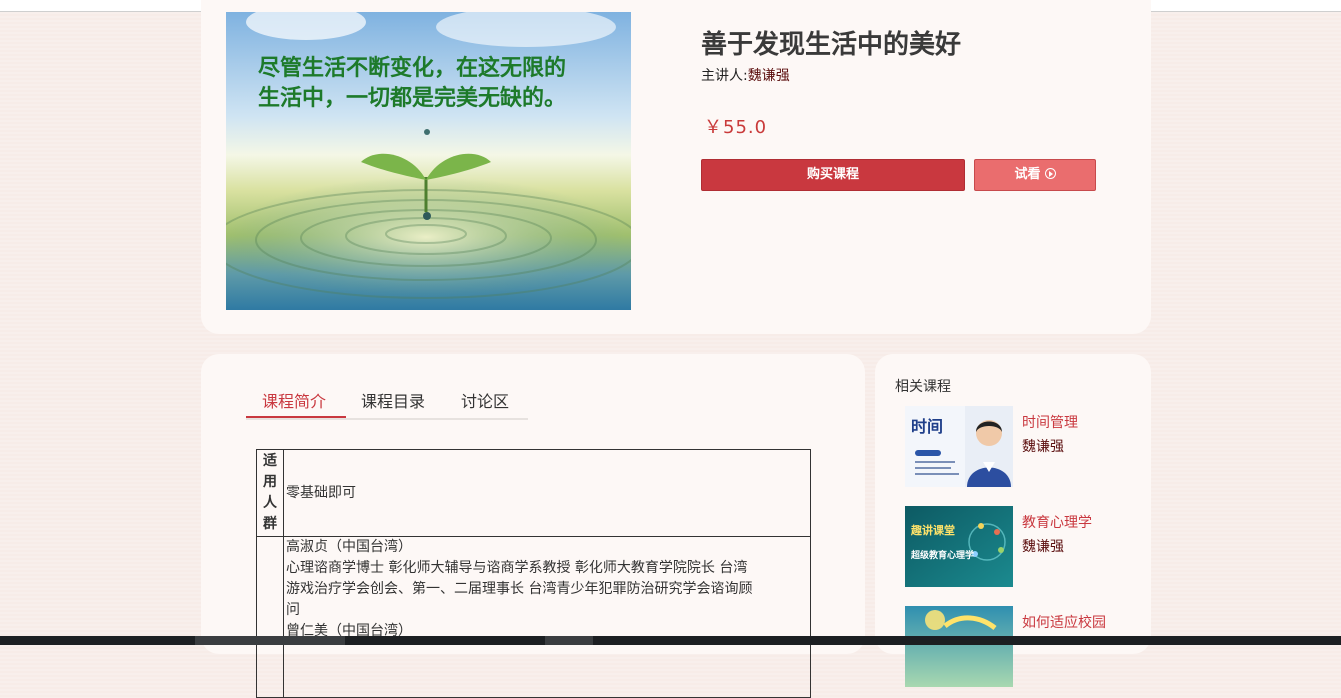  I want to click on course-price: ￥55.0, so click(736, 127).